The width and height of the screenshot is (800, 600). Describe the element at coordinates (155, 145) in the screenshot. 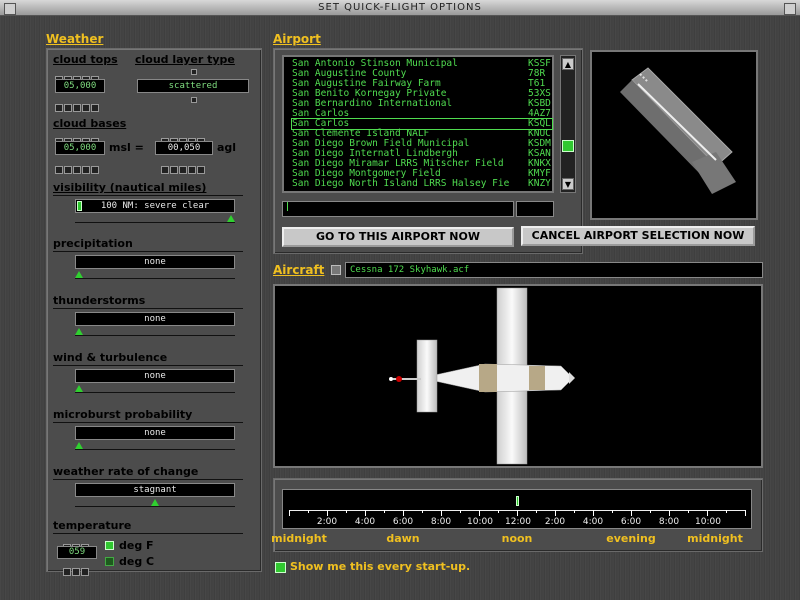

I see `cloud-bases-group: cloud bases 05,000 msl = 00,050 agl` at that location.